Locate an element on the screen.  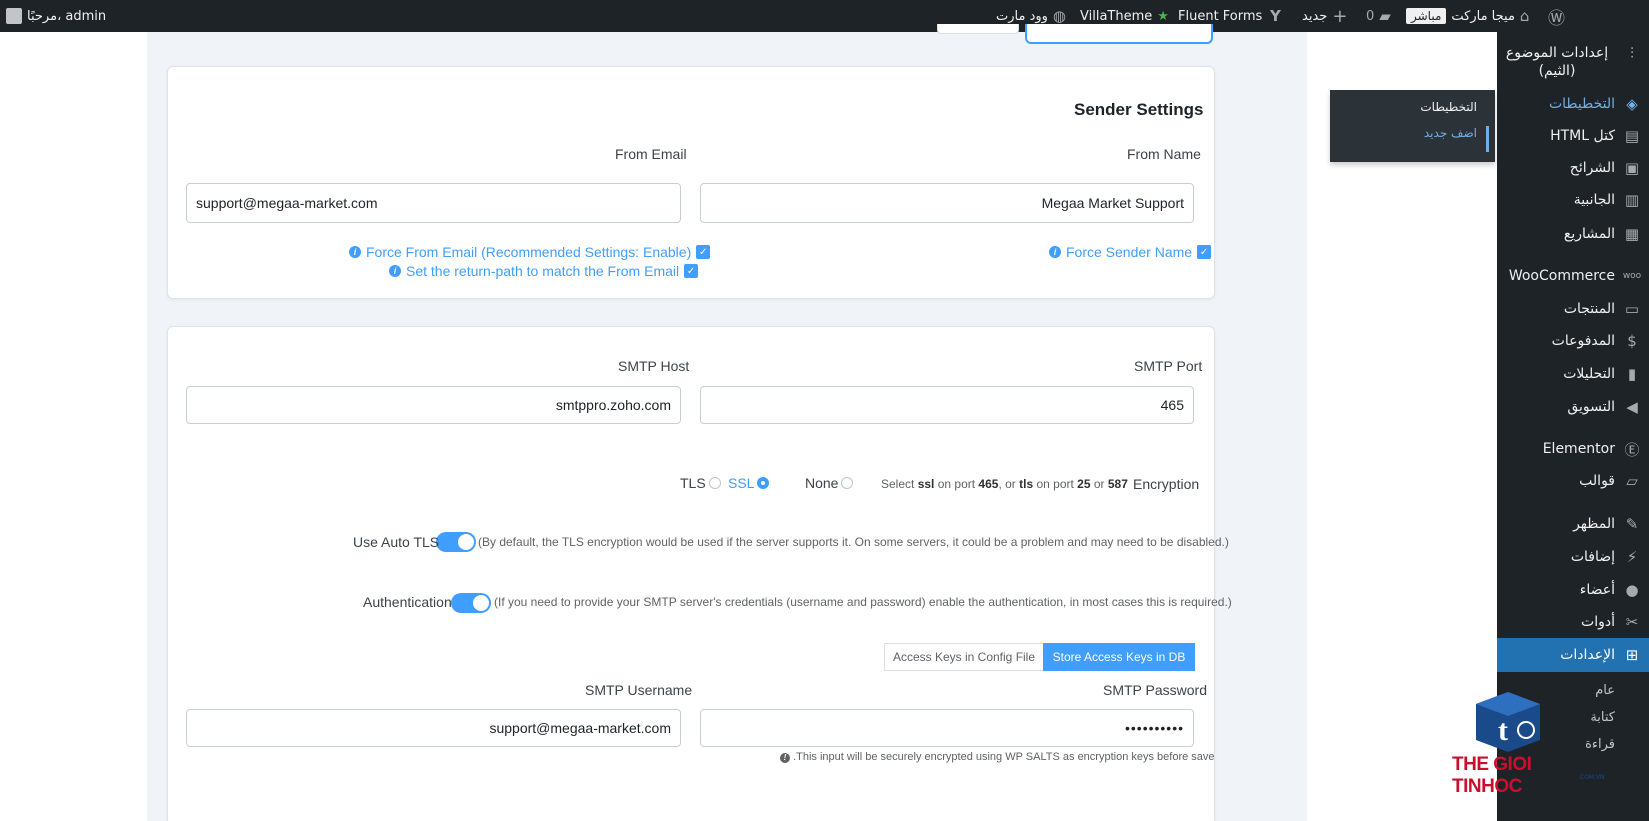
from-name-value: Megaa Market Support is located at coordinates (1112, 203).